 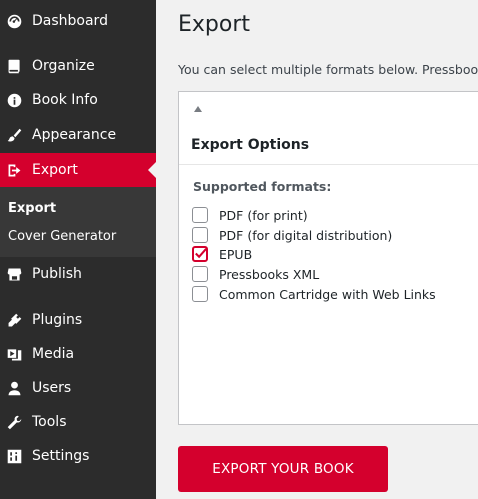 I want to click on format-option-epub: EPUB, so click(x=222, y=254).